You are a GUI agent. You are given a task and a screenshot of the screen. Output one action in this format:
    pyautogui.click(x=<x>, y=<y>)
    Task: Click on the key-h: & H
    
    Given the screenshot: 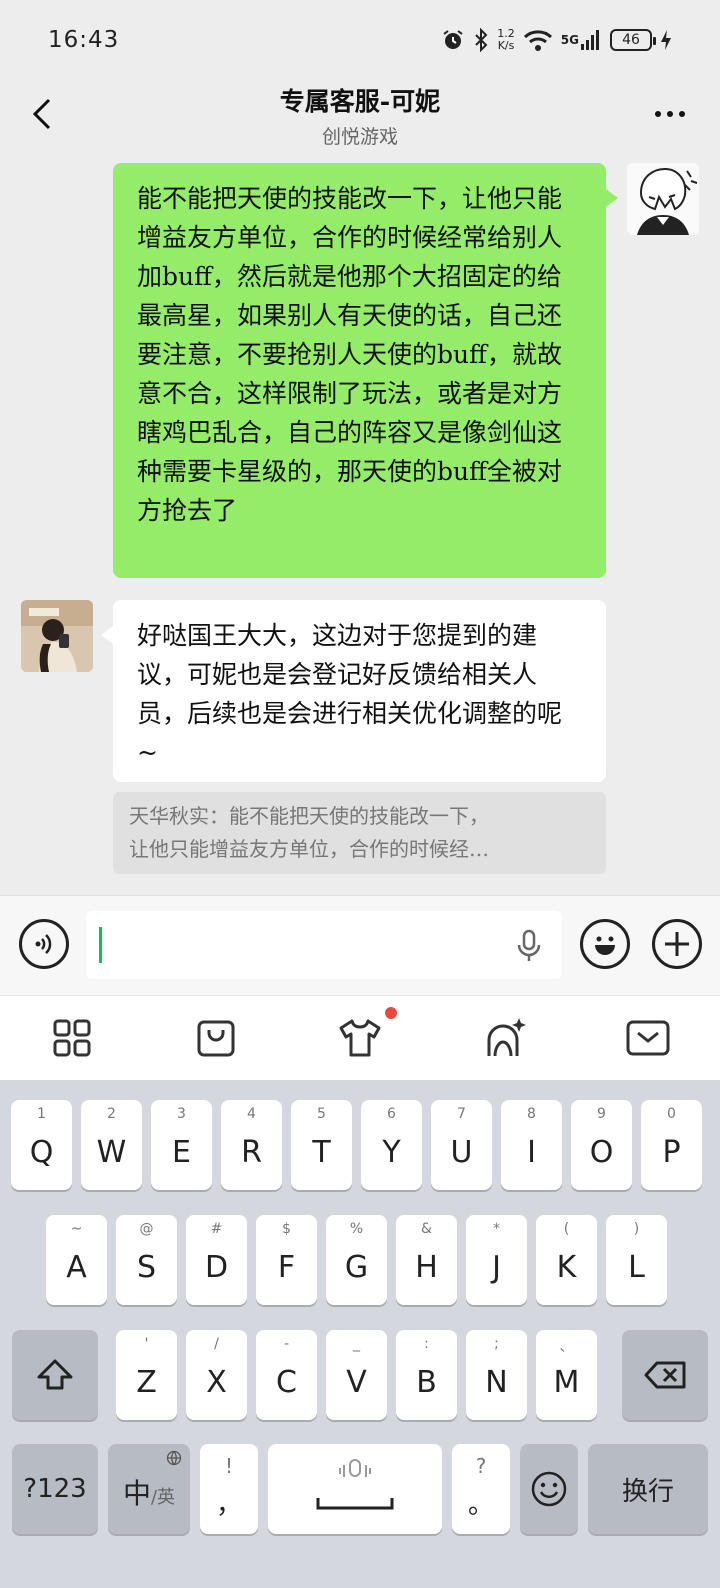 What is the action you would take?
    pyautogui.click(x=426, y=1260)
    